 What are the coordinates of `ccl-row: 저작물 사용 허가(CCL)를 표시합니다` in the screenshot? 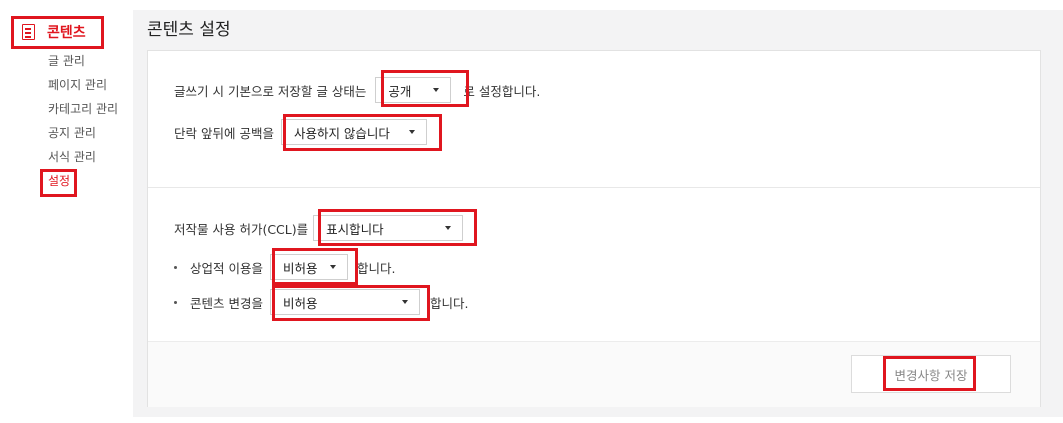 It's located at (319, 228).